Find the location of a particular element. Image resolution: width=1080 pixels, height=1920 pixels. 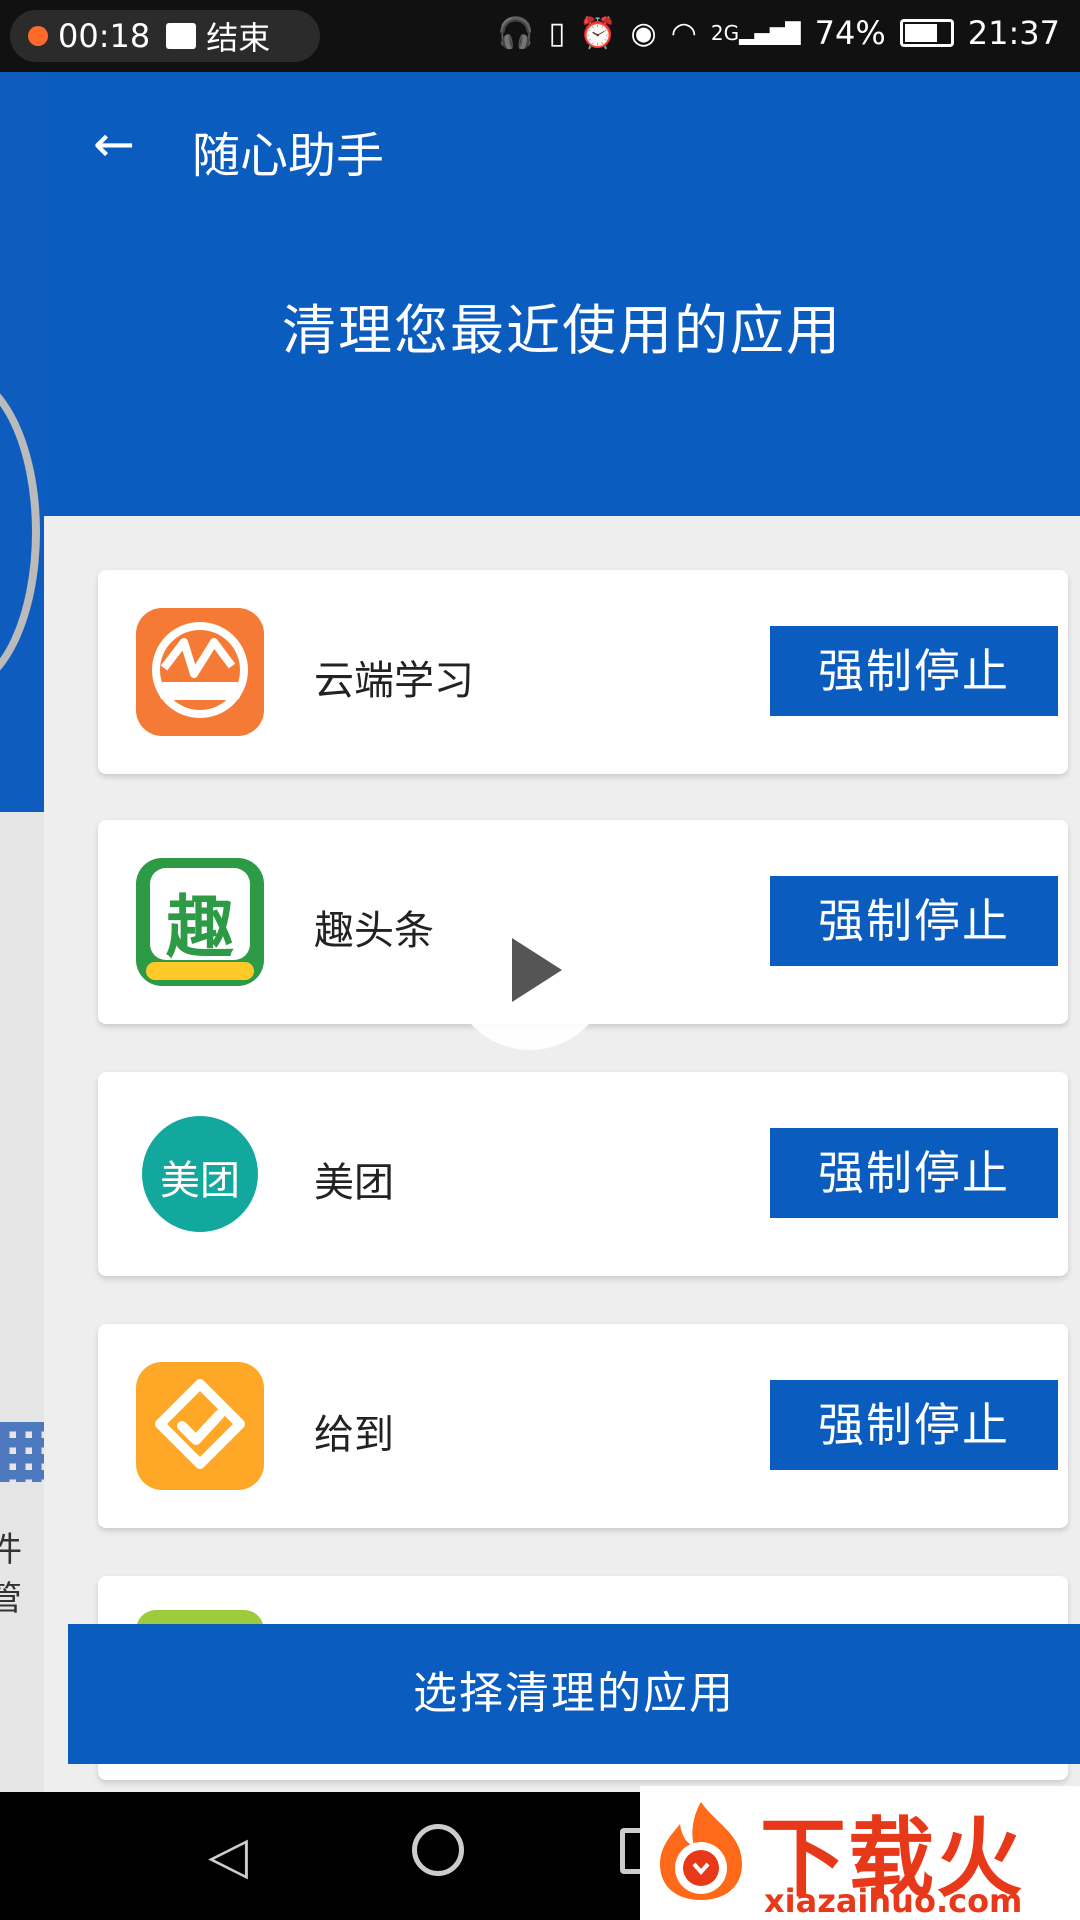

select-apps-to-clean-button: 选择清理的应用 is located at coordinates (574, 1694).